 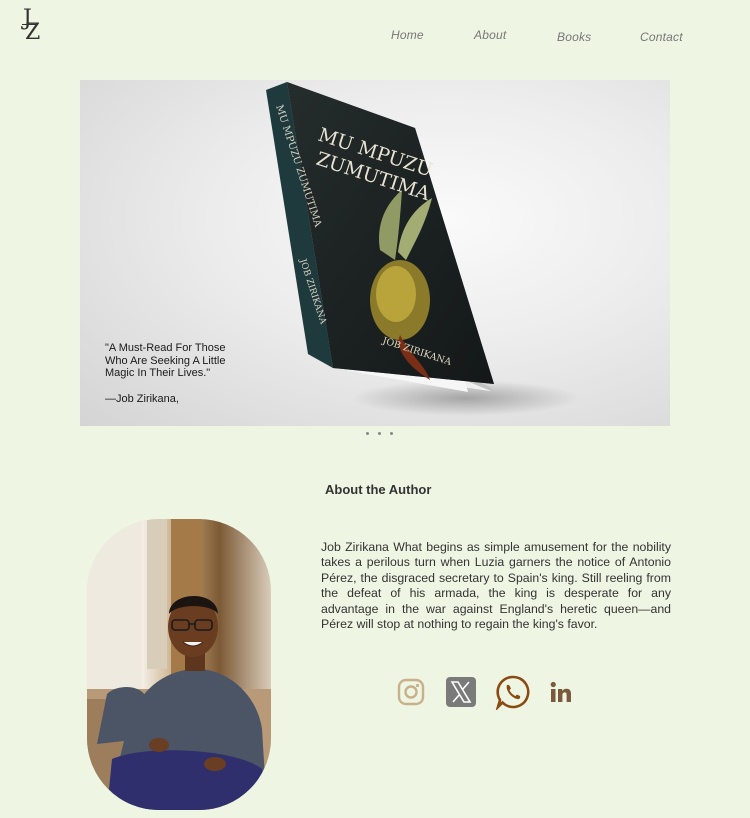 I want to click on author-portrait, so click(x=179, y=664).